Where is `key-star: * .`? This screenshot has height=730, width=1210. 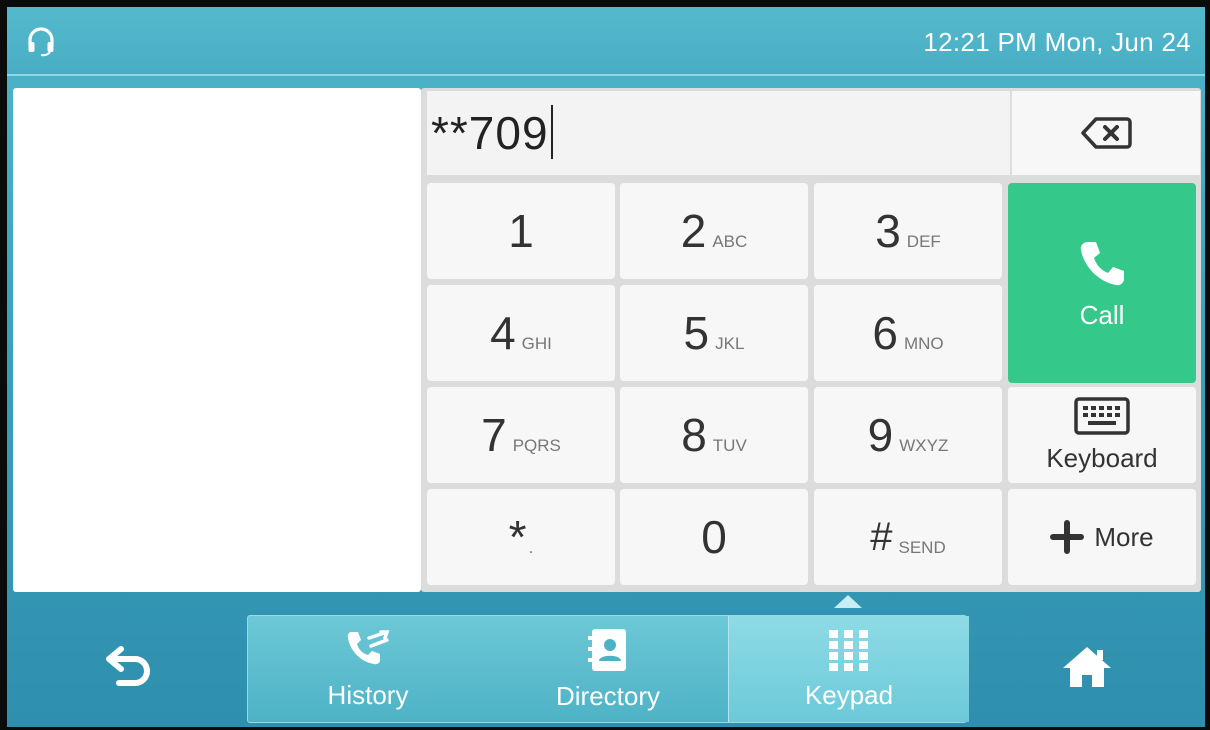
key-star: * . is located at coordinates (521, 537).